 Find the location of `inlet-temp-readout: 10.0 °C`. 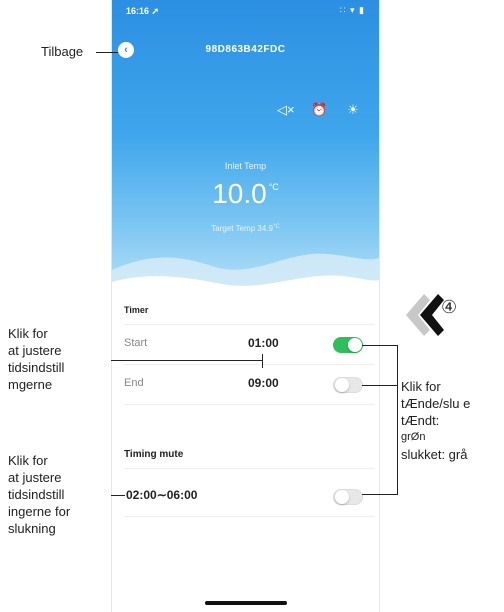

inlet-temp-readout: 10.0 °C is located at coordinates (245, 194).